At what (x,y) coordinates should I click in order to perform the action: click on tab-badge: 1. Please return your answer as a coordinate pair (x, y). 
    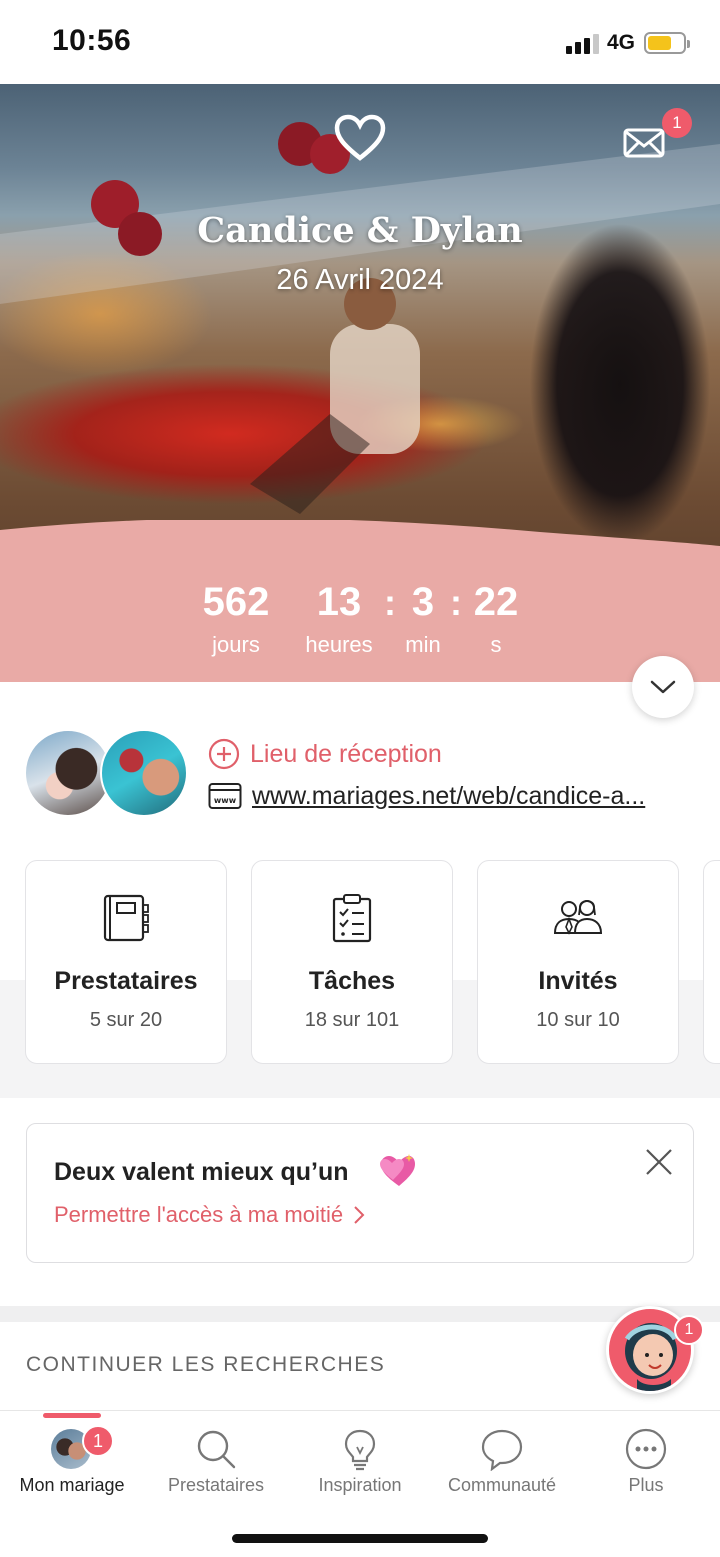
    Looking at the image, I should click on (98, 1441).